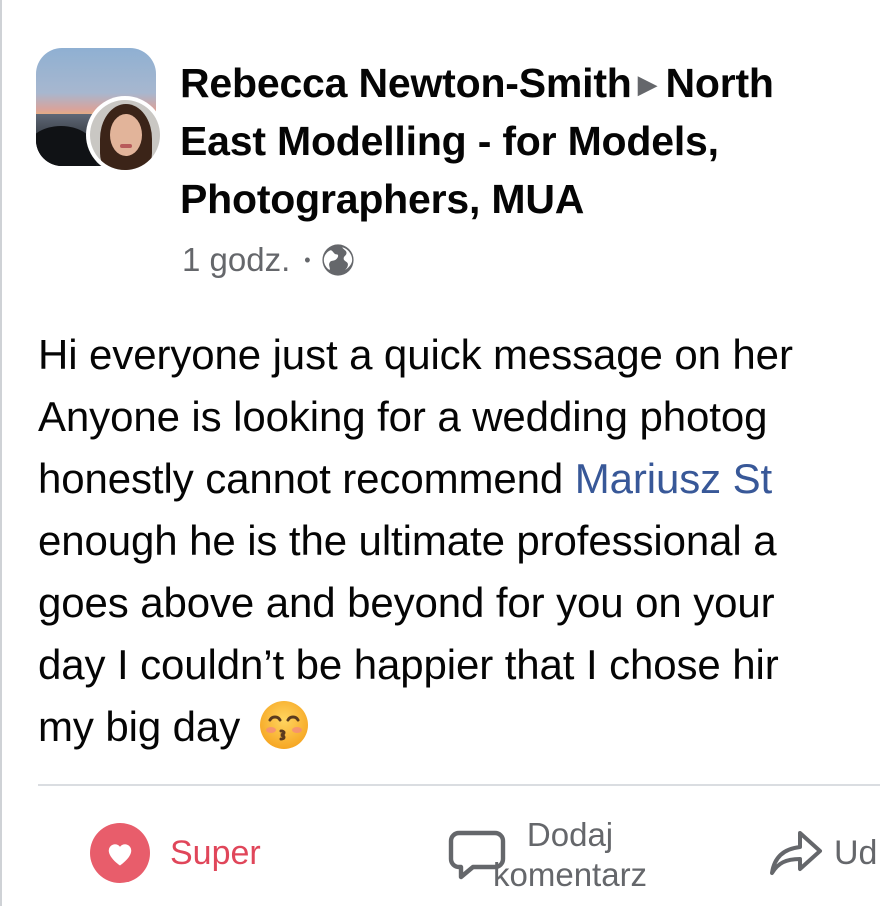 The image size is (880, 906). What do you see at coordinates (647, 84) in the screenshot?
I see `arrow-right-icon: ▶` at bounding box center [647, 84].